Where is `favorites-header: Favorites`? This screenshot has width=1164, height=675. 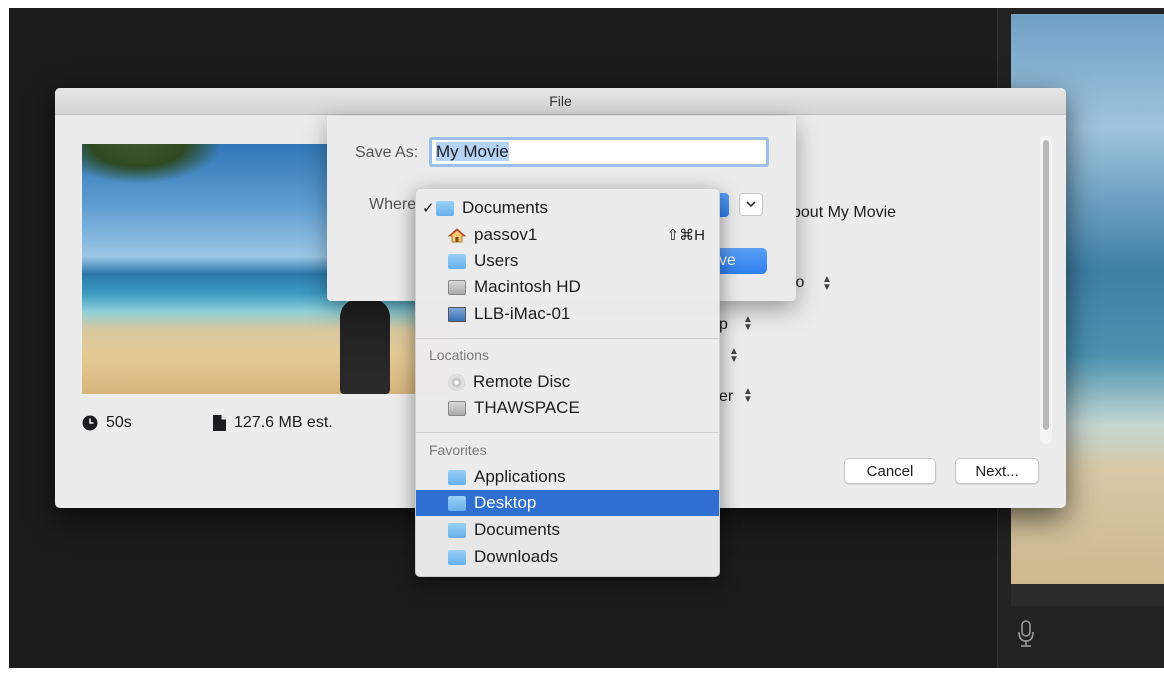 favorites-header: Favorites is located at coordinates (458, 450).